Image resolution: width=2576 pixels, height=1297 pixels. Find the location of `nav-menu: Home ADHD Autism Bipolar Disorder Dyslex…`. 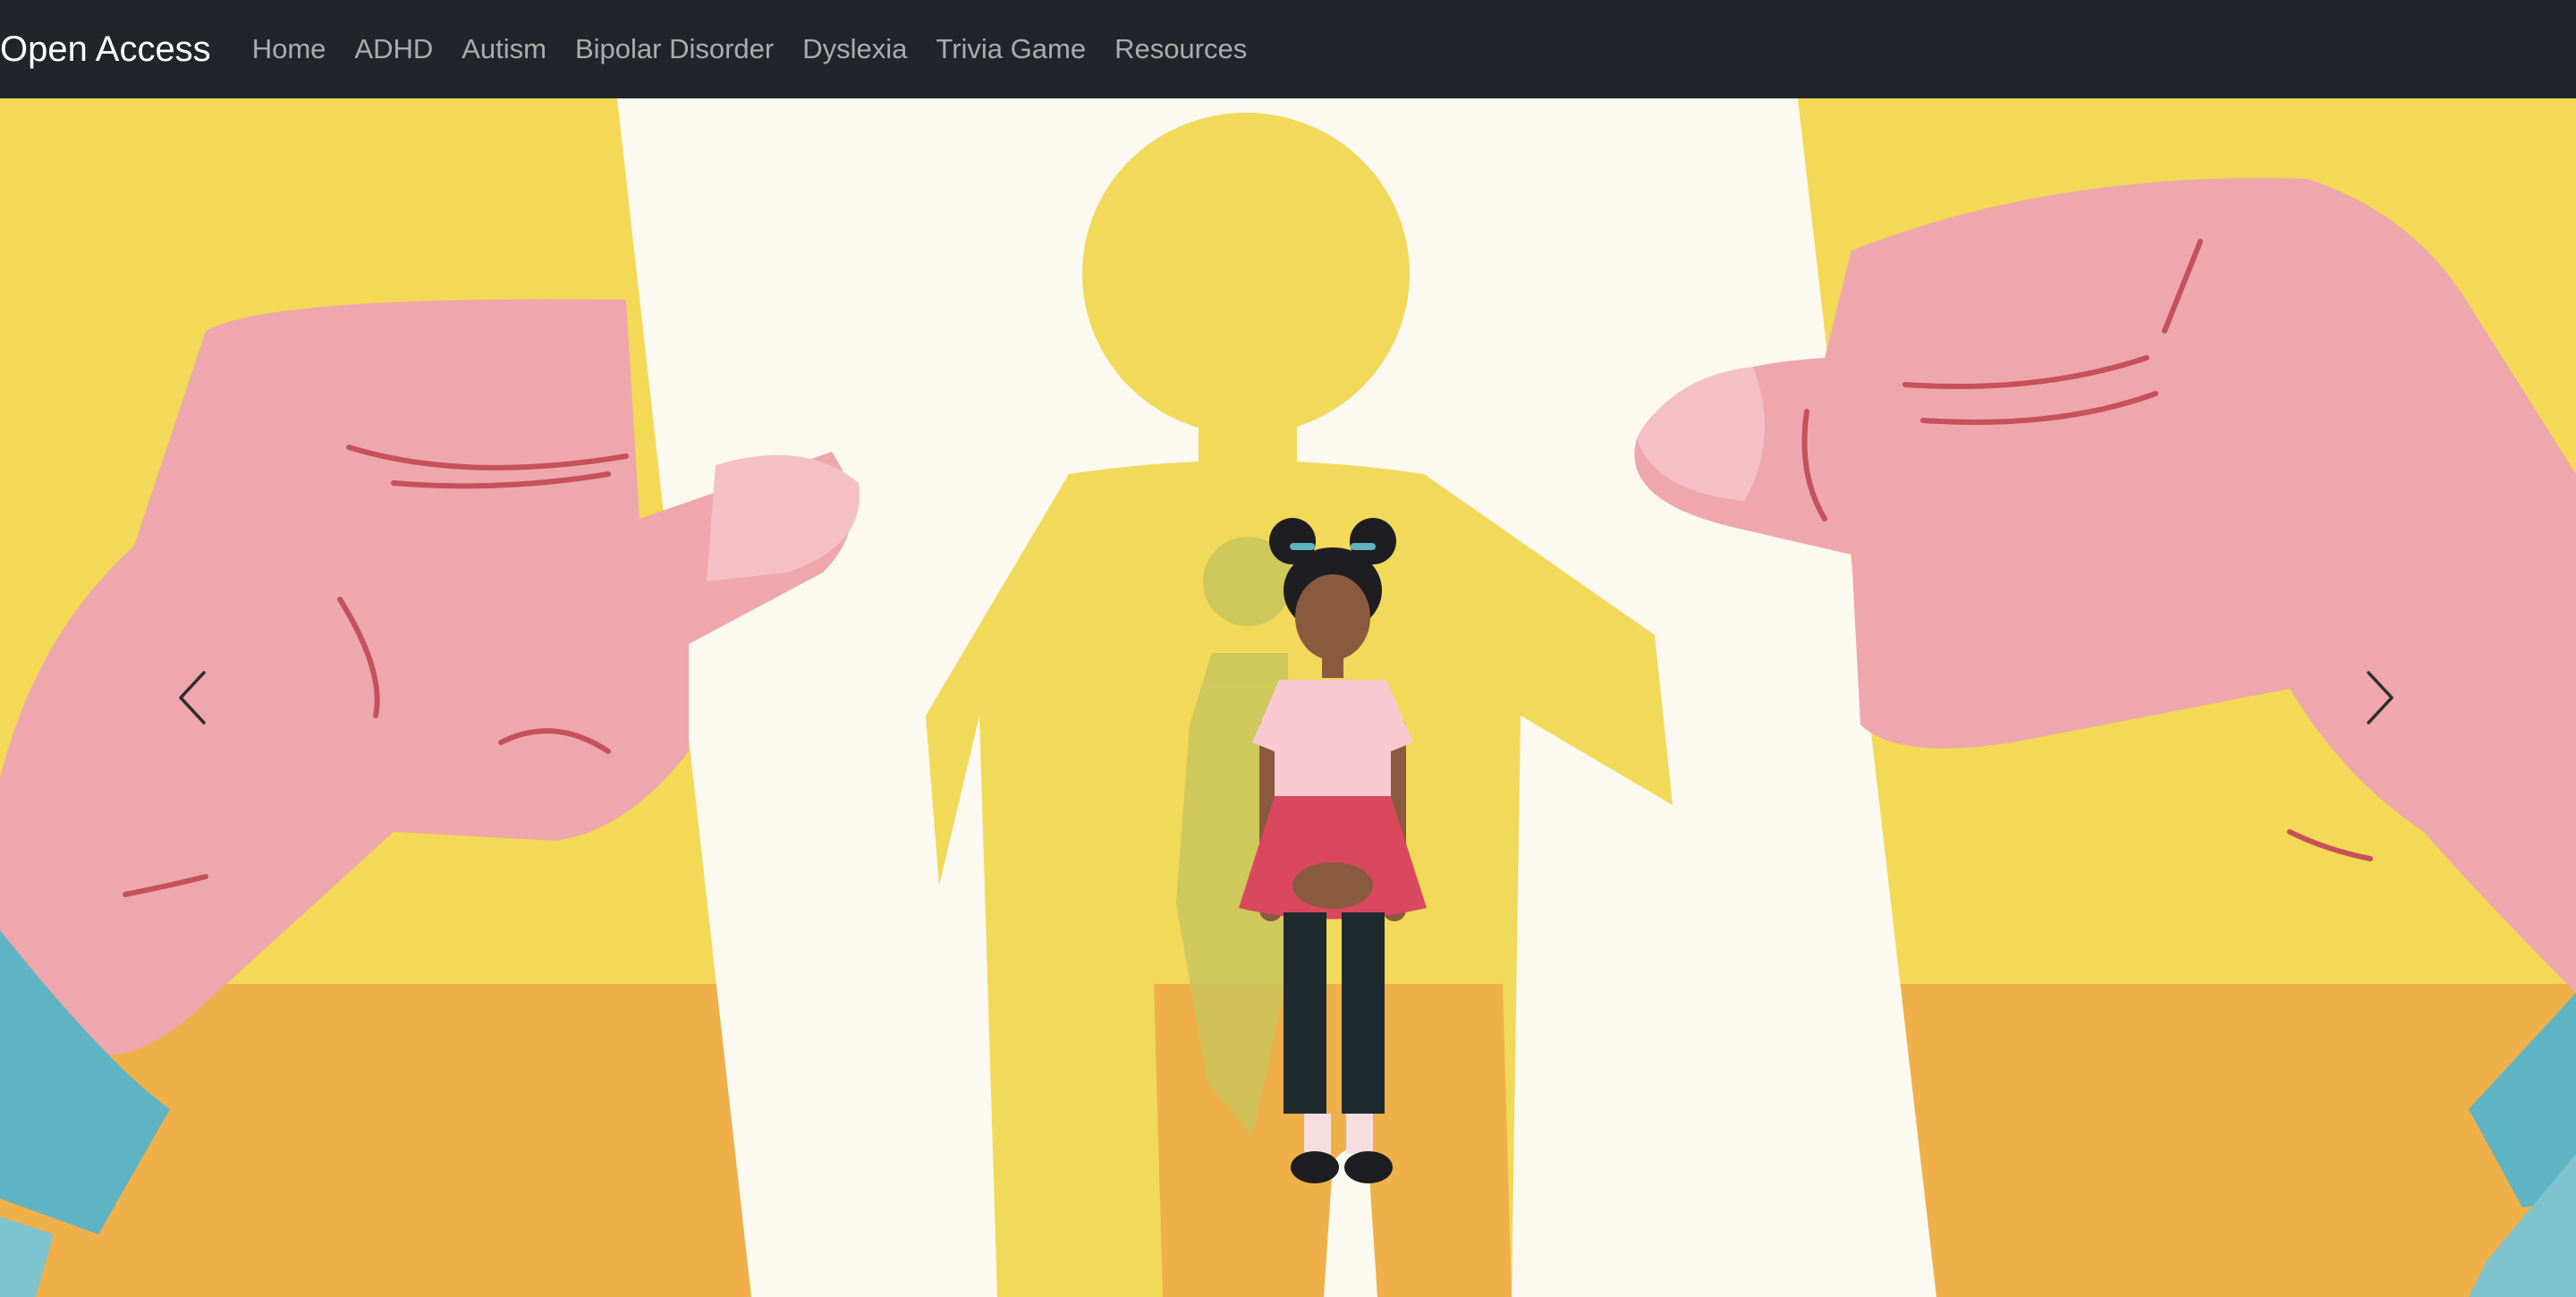

nav-menu: Home ADHD Autism Bipolar Disorder Dyslex… is located at coordinates (750, 49).